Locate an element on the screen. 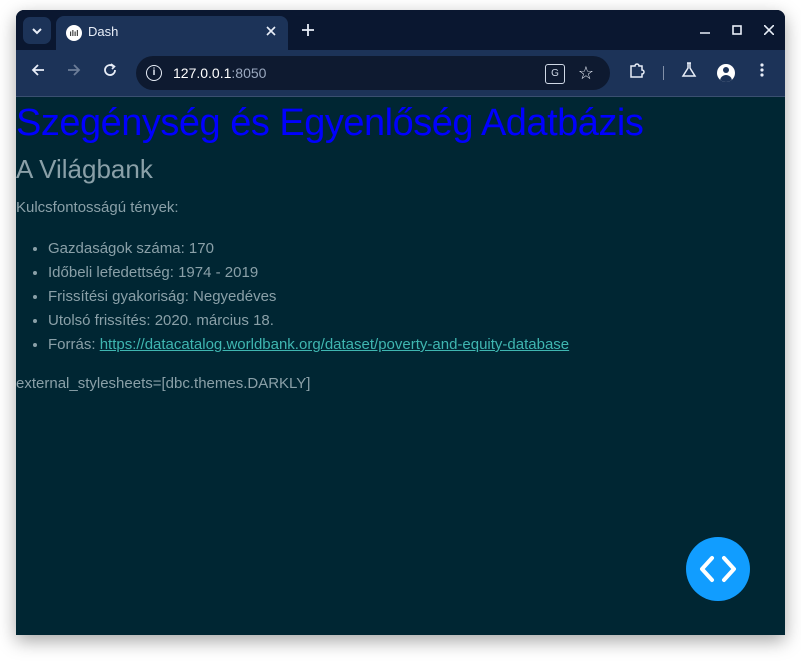  page-subtitle: A Világbank is located at coordinates (84, 169).